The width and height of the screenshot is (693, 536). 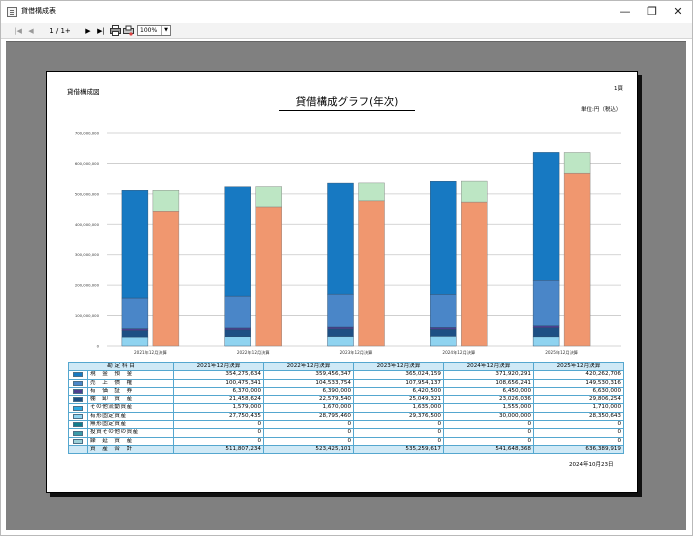 I want to click on account-label: その他流動資産, so click(x=130, y=408).